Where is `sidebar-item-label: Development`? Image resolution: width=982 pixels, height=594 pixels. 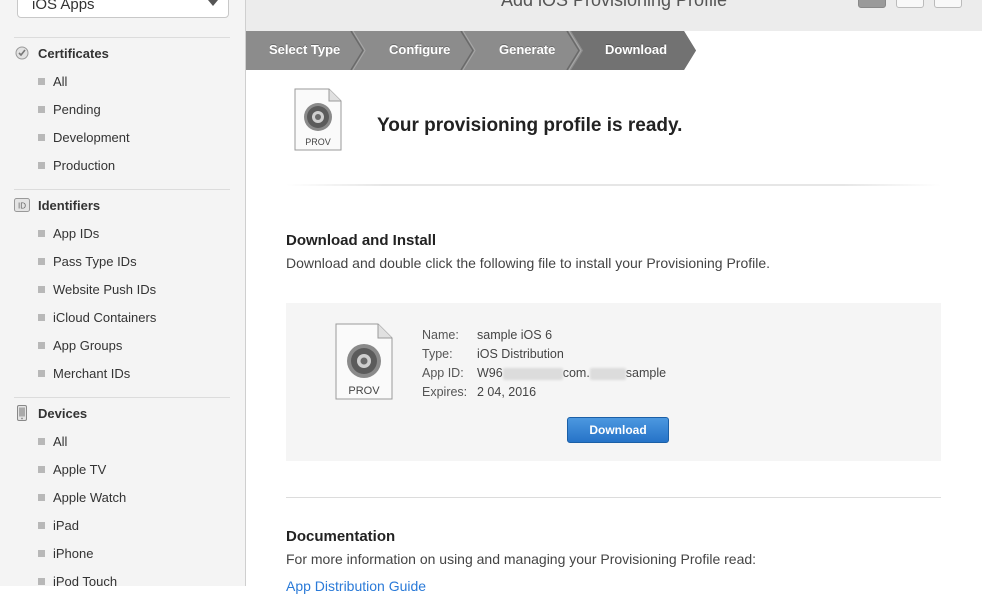 sidebar-item-label: Development is located at coordinates (91, 137).